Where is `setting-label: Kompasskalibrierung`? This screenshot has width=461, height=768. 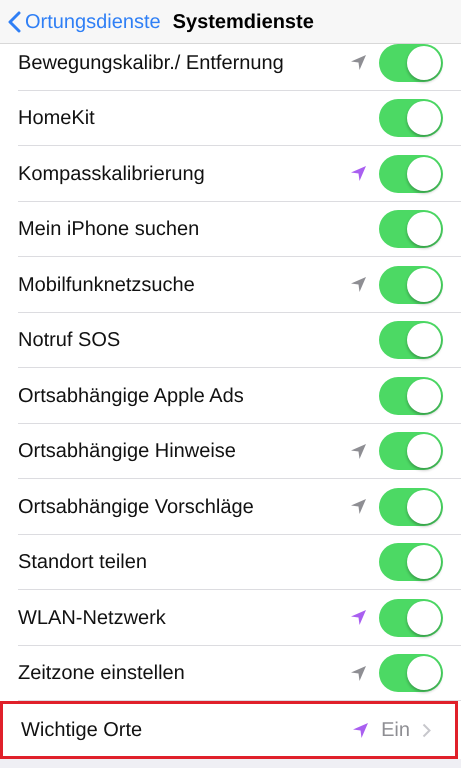
setting-label: Kompasskalibrierung is located at coordinates (112, 174).